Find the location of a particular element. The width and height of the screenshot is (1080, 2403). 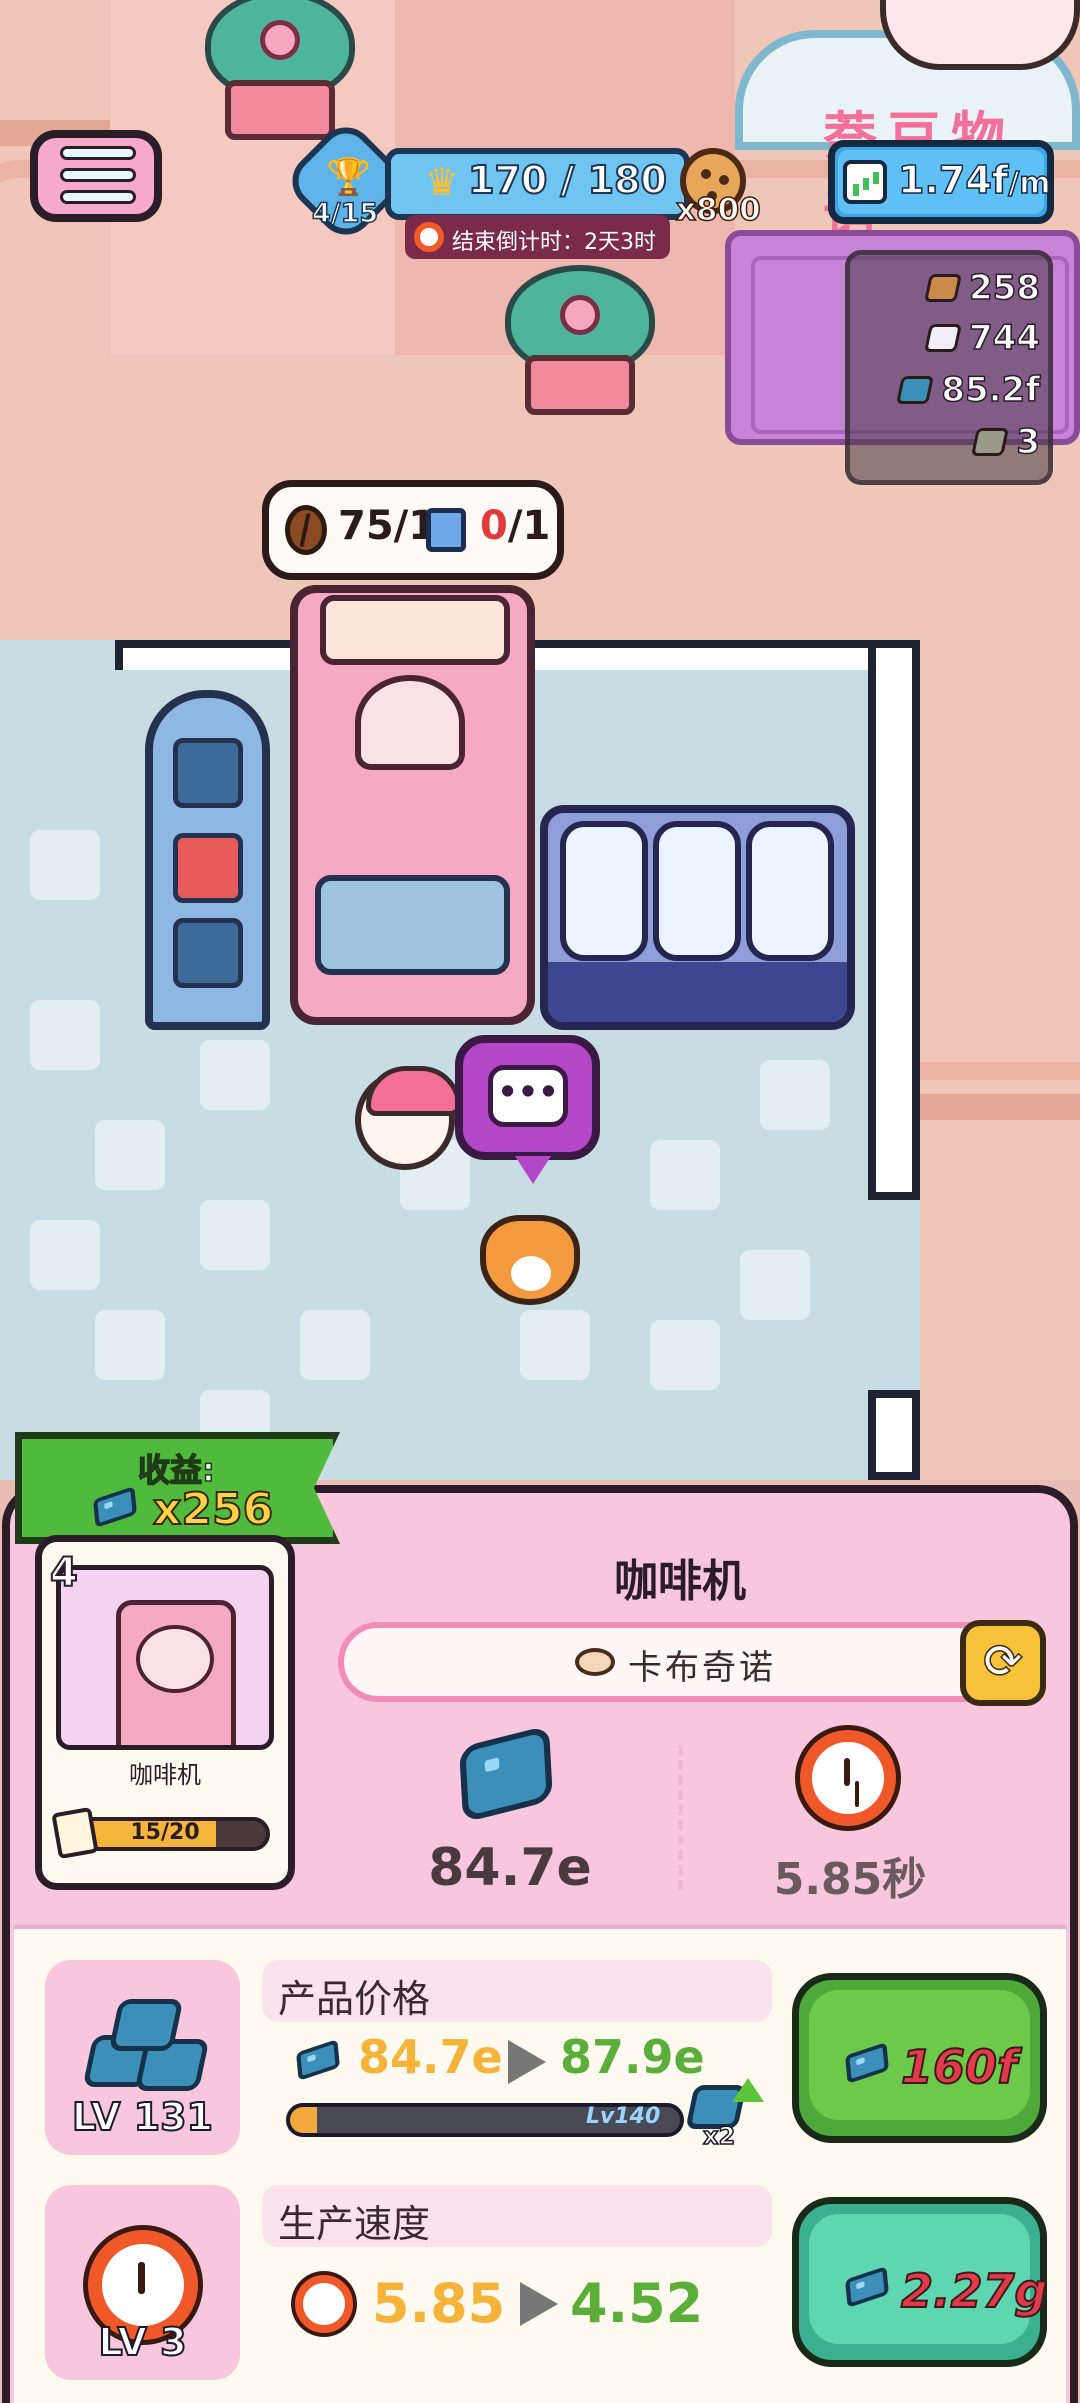

recipe-name: 卡布奇诺 is located at coordinates (702, 1668).